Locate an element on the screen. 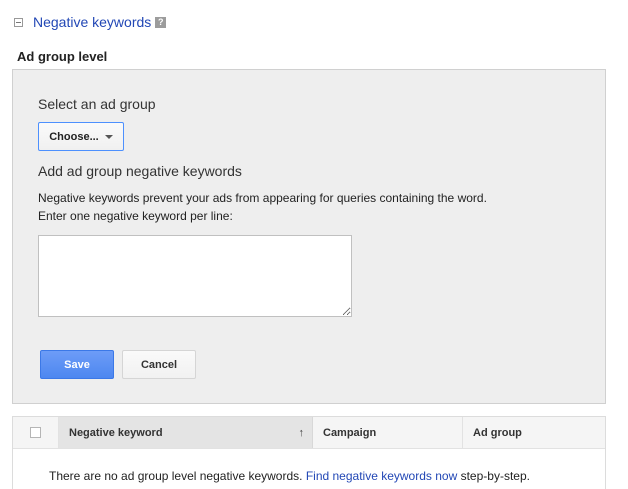 The height and width of the screenshot is (489, 628). dropdown-caret-icon is located at coordinates (108, 136).